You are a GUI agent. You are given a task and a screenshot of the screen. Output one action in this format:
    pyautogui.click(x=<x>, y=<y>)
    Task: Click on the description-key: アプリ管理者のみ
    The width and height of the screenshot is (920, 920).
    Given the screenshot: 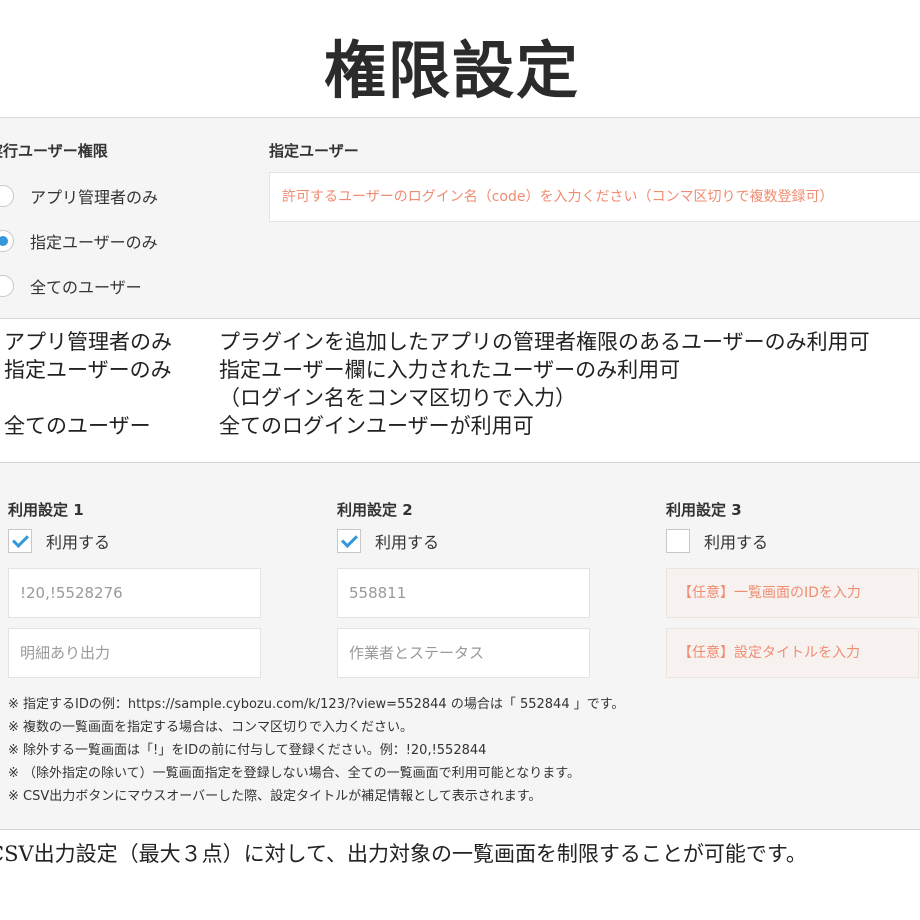 What is the action you would take?
    pyautogui.click(x=88, y=342)
    